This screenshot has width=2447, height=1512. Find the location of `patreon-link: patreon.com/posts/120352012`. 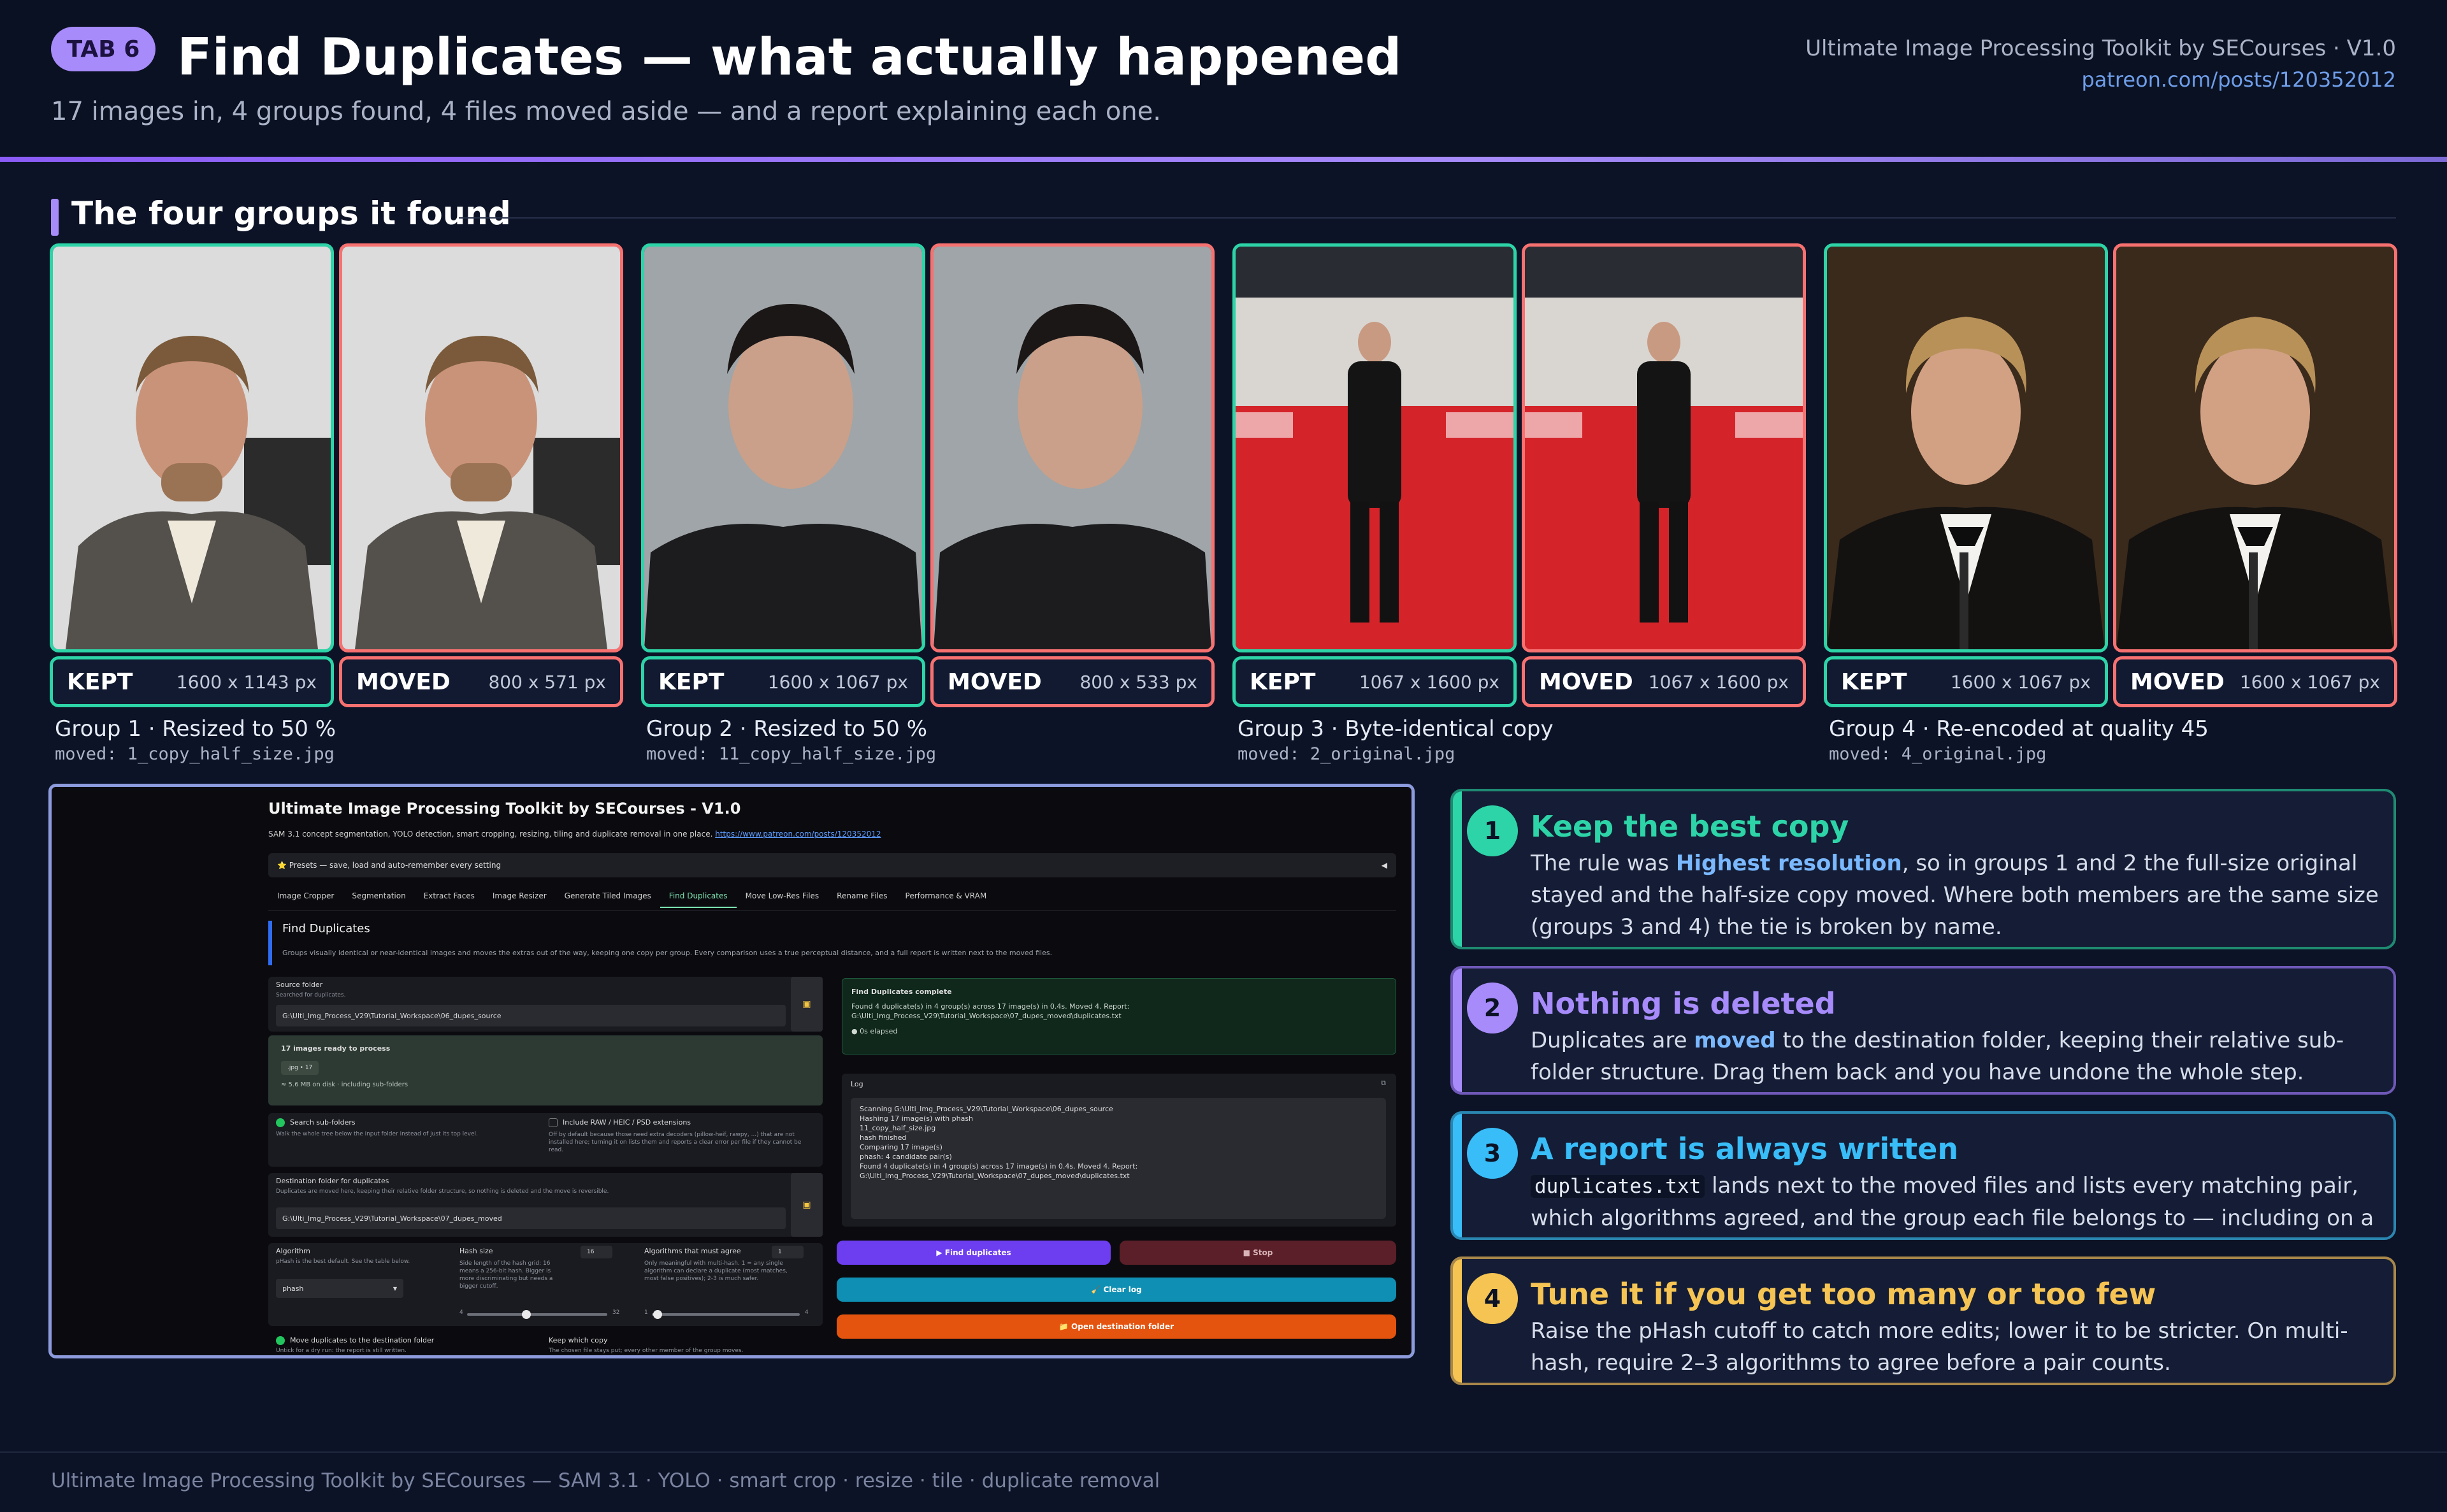

patreon-link: patreon.com/posts/120352012 is located at coordinates (2238, 80).